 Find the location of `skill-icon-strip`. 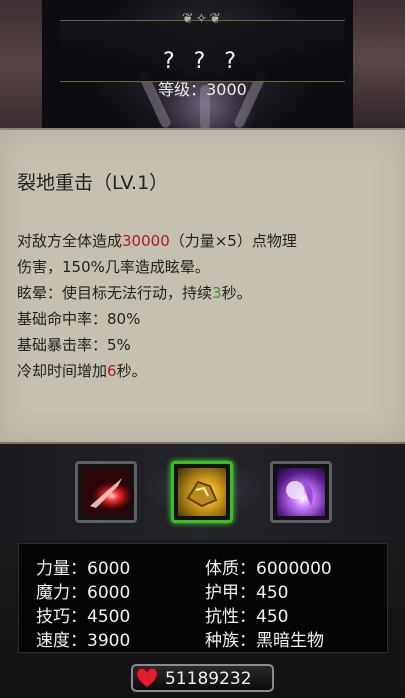

skill-icon-strip is located at coordinates (202, 492).